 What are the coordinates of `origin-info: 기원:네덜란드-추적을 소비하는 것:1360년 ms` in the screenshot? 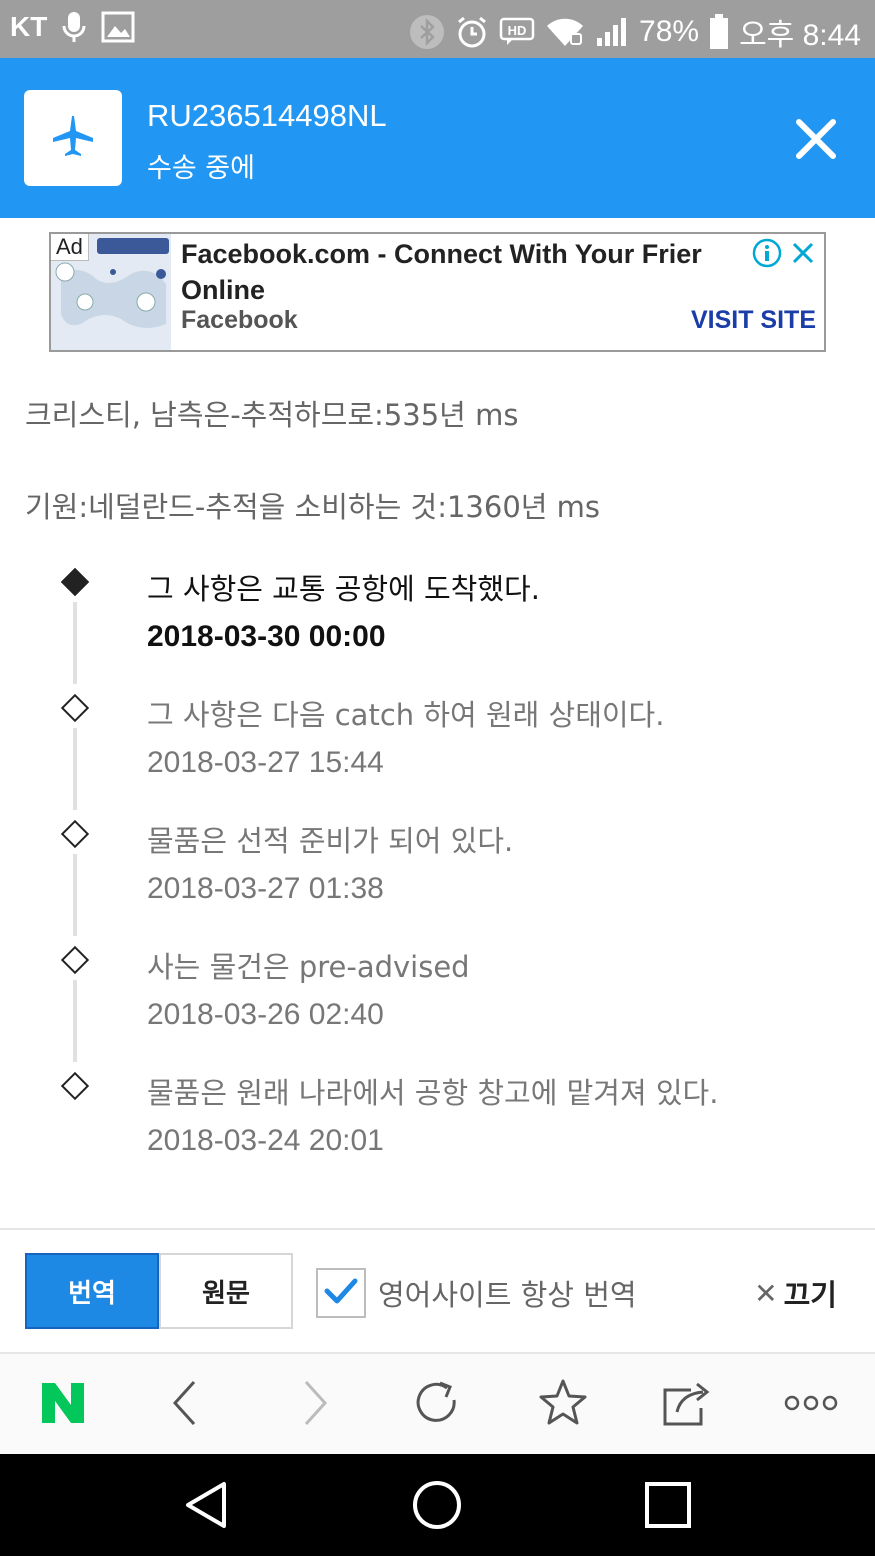 It's located at (313, 507).